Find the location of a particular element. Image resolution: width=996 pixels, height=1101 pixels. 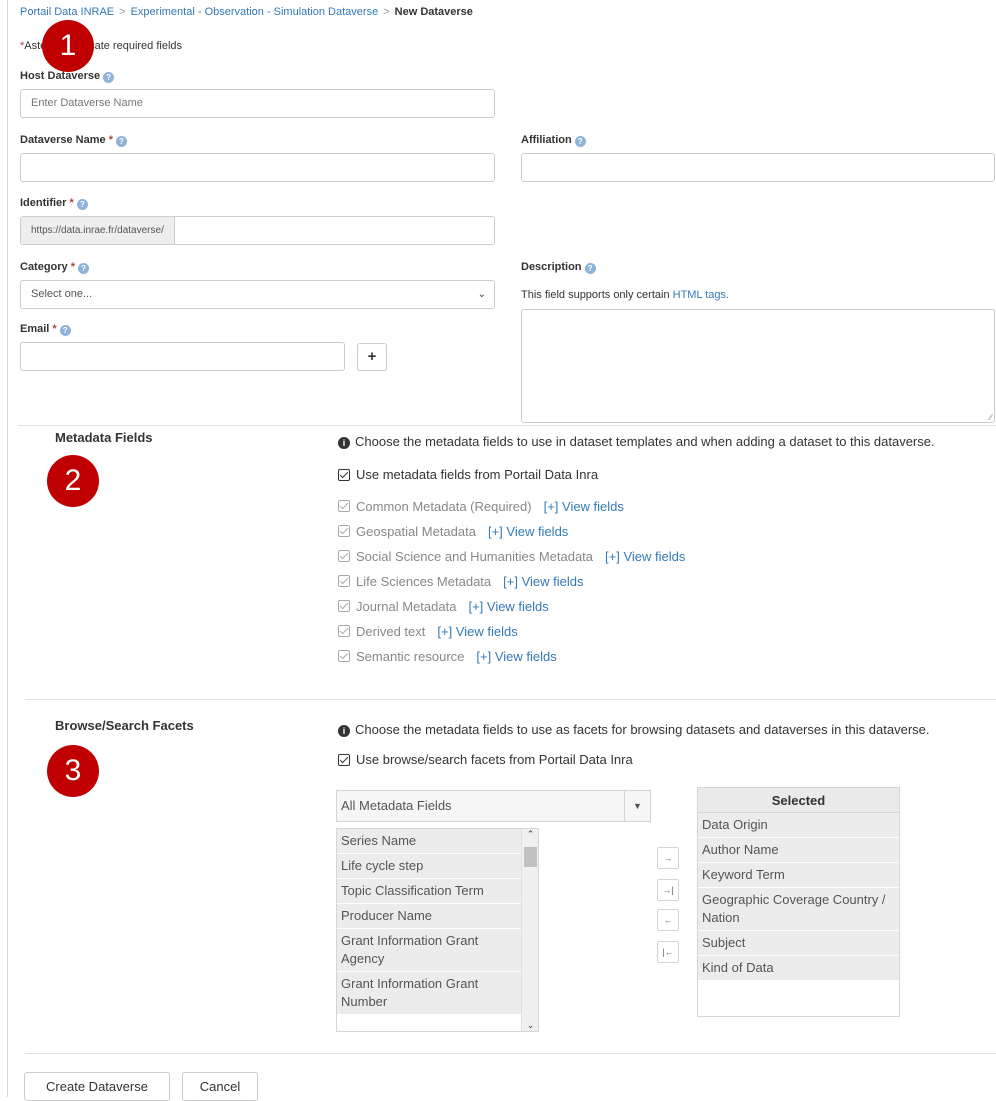

identifier-prefix: https://data.inrae.fr/dataverse/ is located at coordinates (98, 230).